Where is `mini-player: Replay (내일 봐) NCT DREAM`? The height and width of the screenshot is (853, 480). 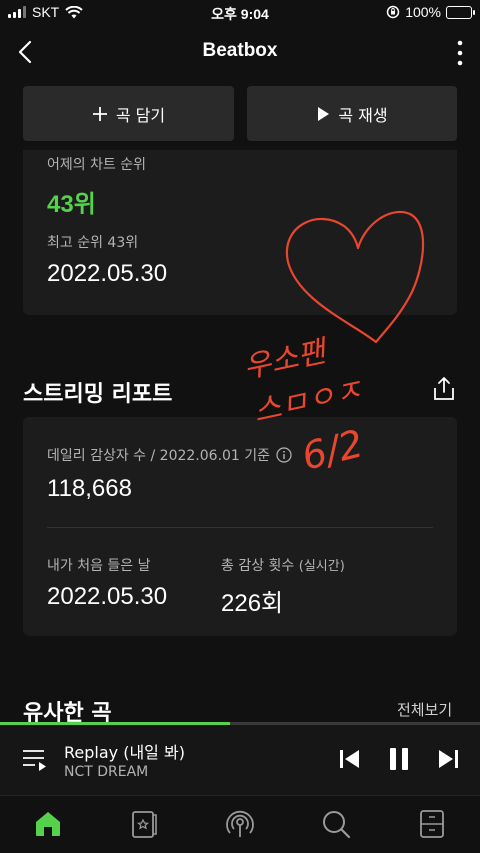
mini-player: Replay (내일 봐) NCT DREAM is located at coordinates (240, 760).